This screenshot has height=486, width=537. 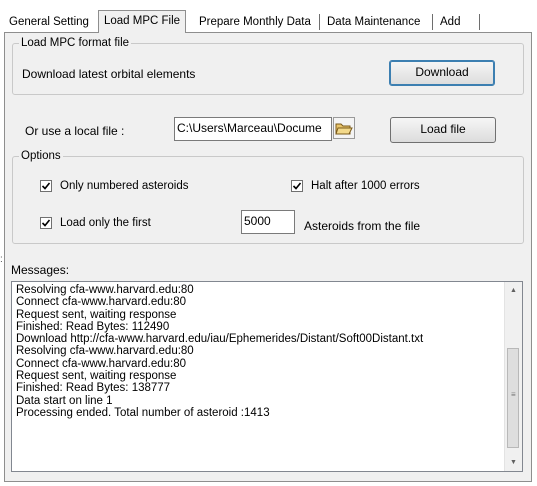 I want to click on halt-after-errors-checkbox: Halt after 1000 errors, so click(x=355, y=186).